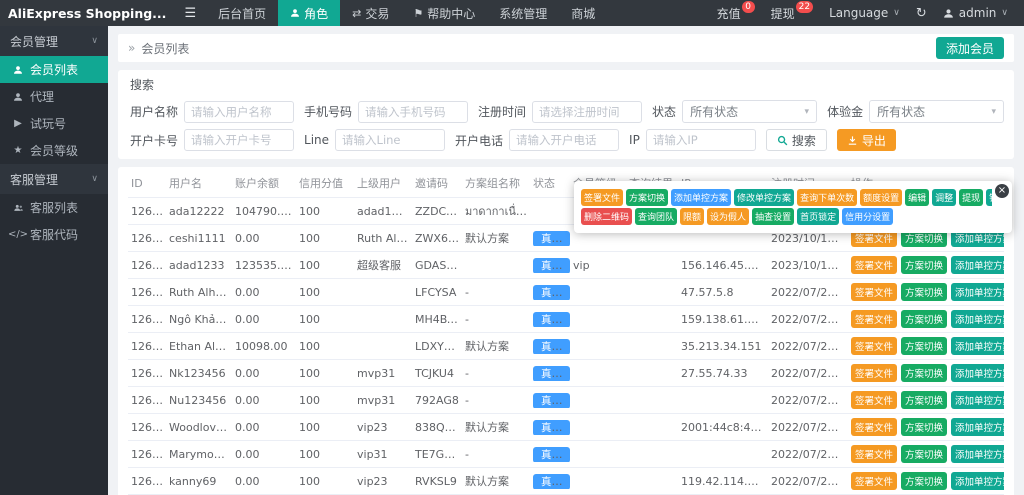 The height and width of the screenshot is (495, 1024). I want to click on cell-balance: 104790.00, so click(265, 211).